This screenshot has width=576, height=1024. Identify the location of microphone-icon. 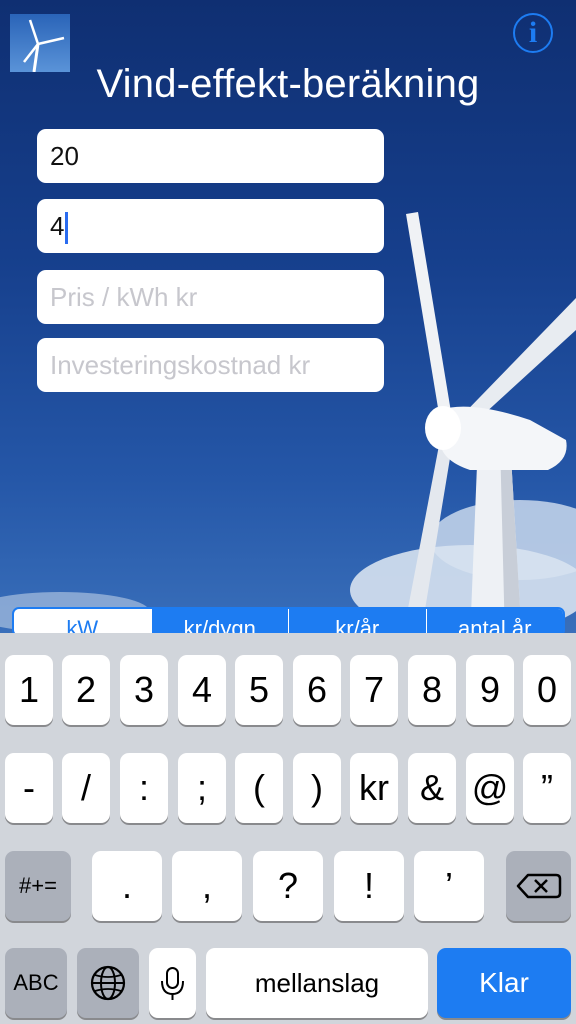
(172, 983).